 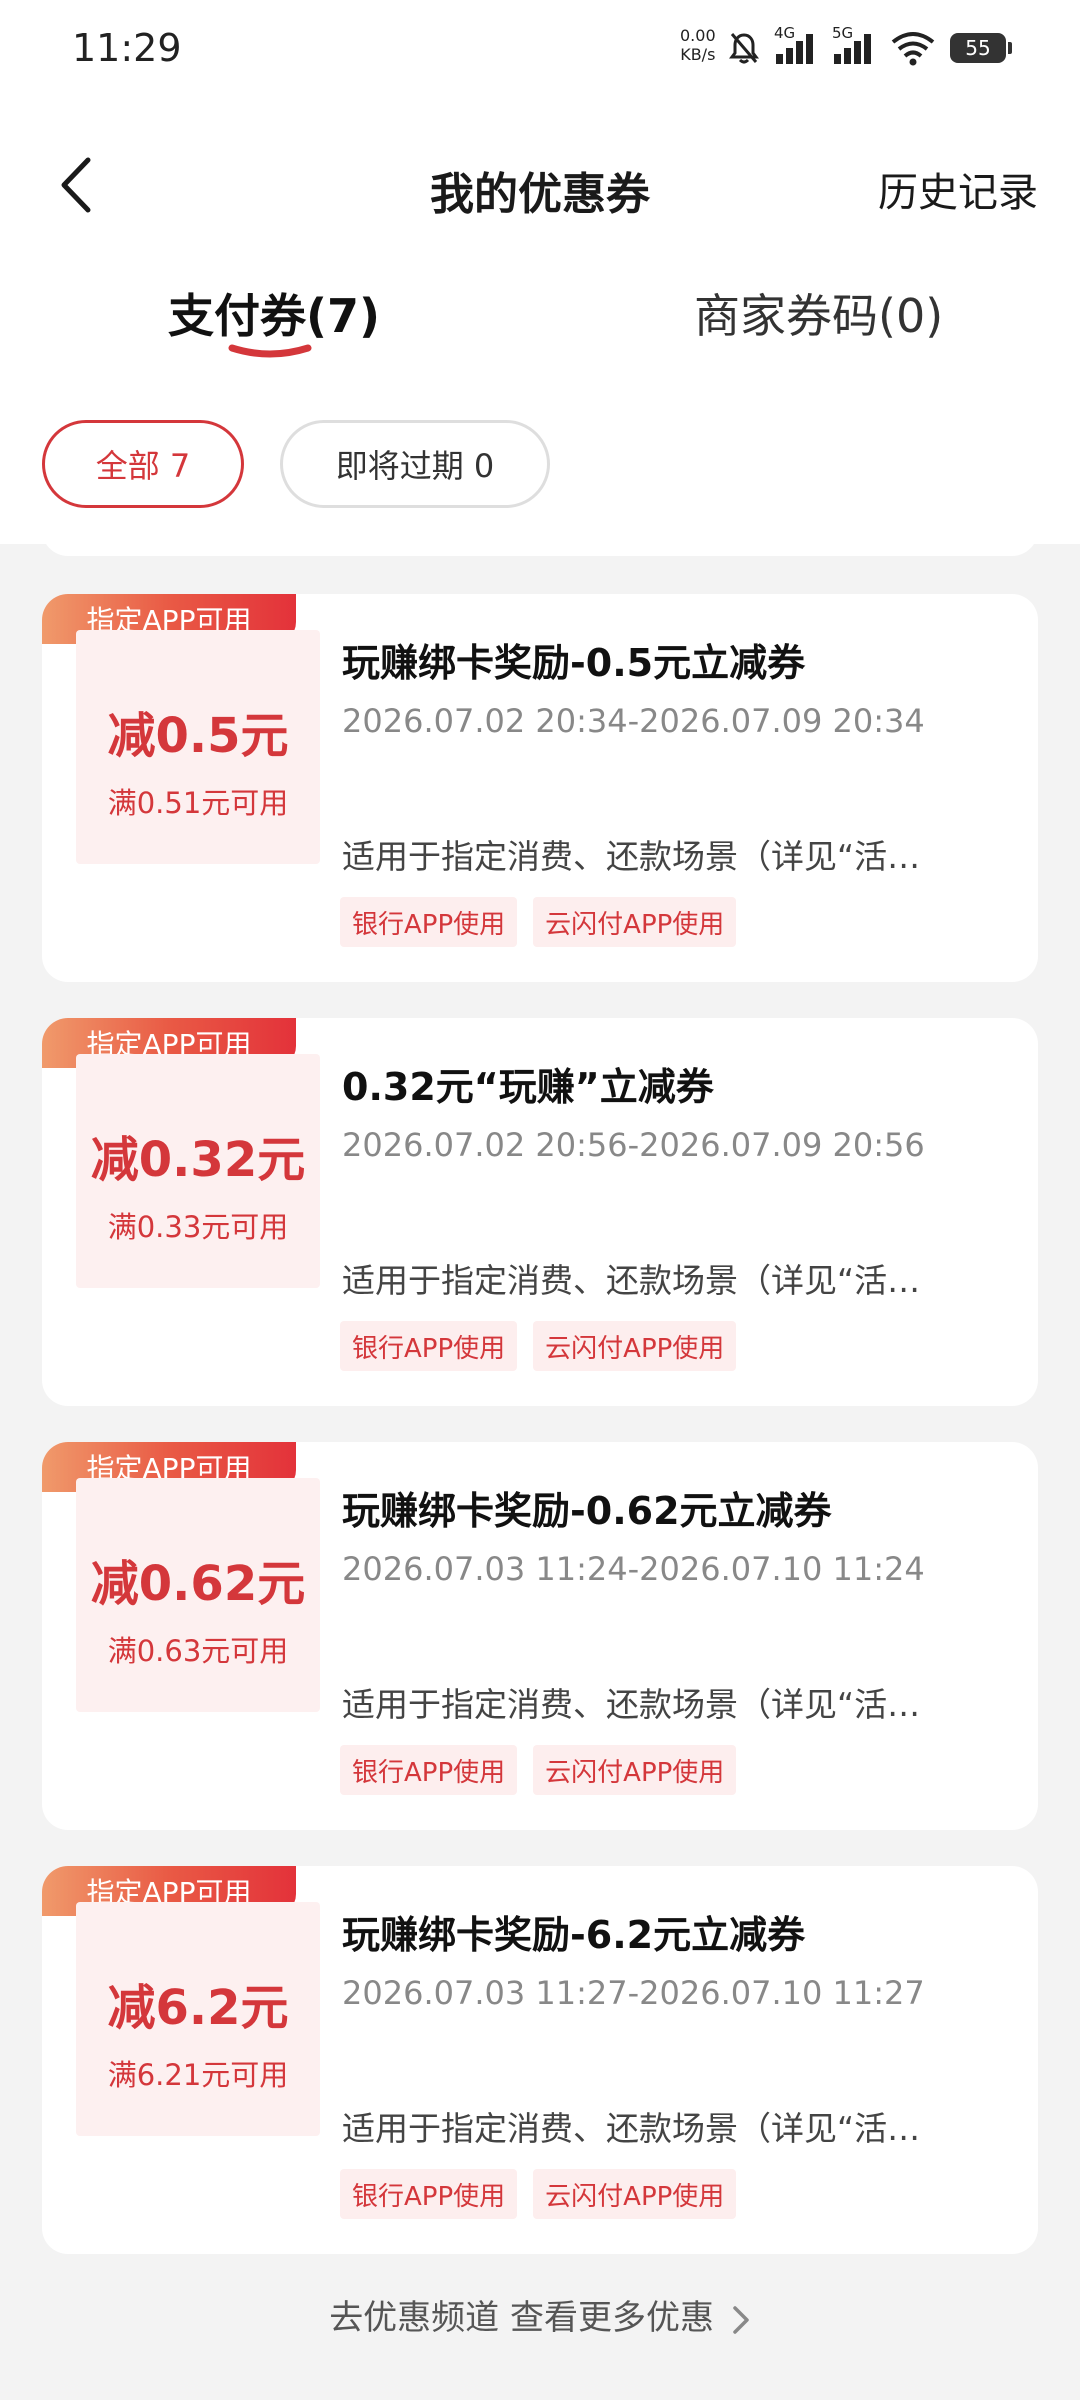 What do you see at coordinates (198, 736) in the screenshot?
I see `discount-amount: 减0.5元` at bounding box center [198, 736].